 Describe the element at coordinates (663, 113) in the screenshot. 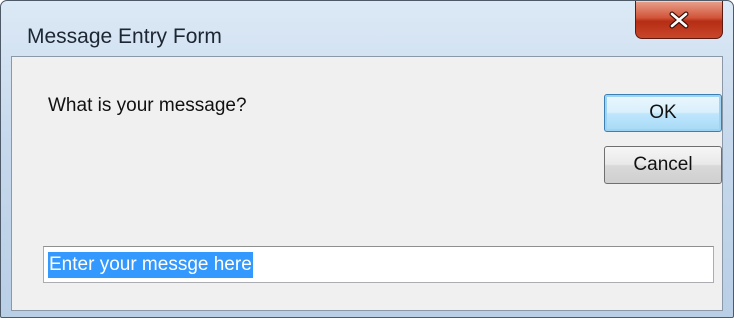

I see `ok-button: OK` at that location.